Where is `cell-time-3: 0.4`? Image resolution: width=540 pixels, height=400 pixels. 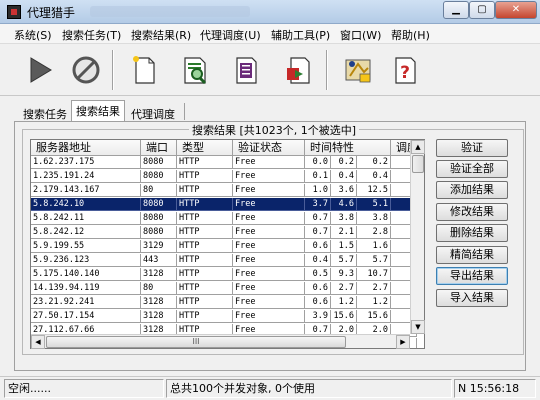 cell-time-3: 0.4 is located at coordinates (374, 176).